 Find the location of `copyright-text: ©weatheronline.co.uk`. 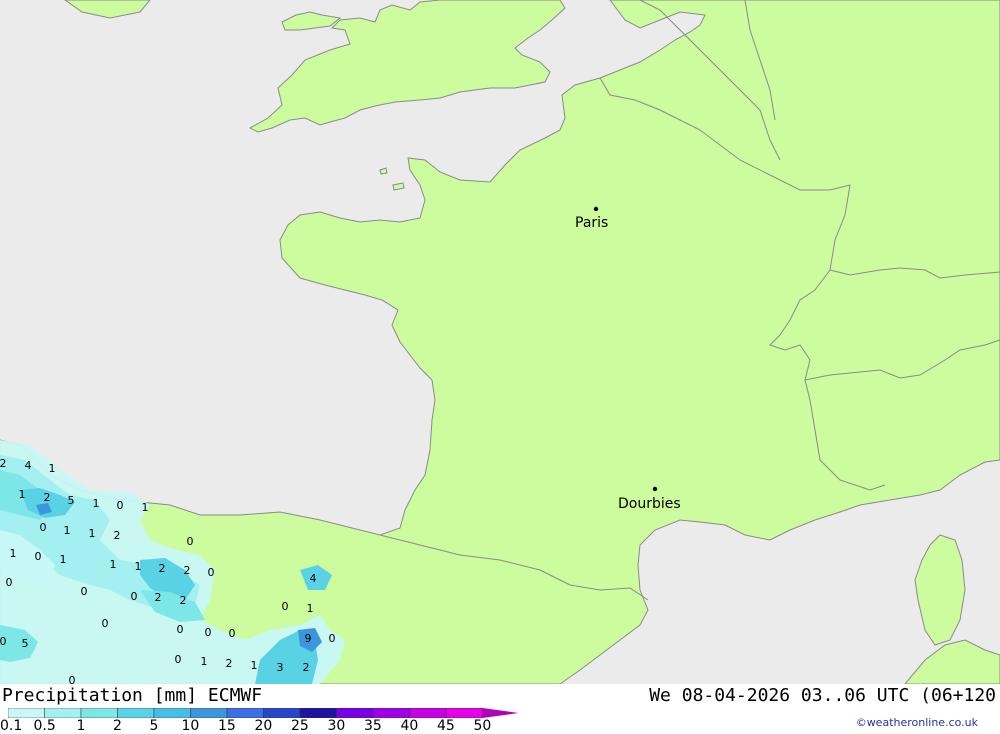

copyright-text: ©weatheronline.co.uk is located at coordinates (916, 722).